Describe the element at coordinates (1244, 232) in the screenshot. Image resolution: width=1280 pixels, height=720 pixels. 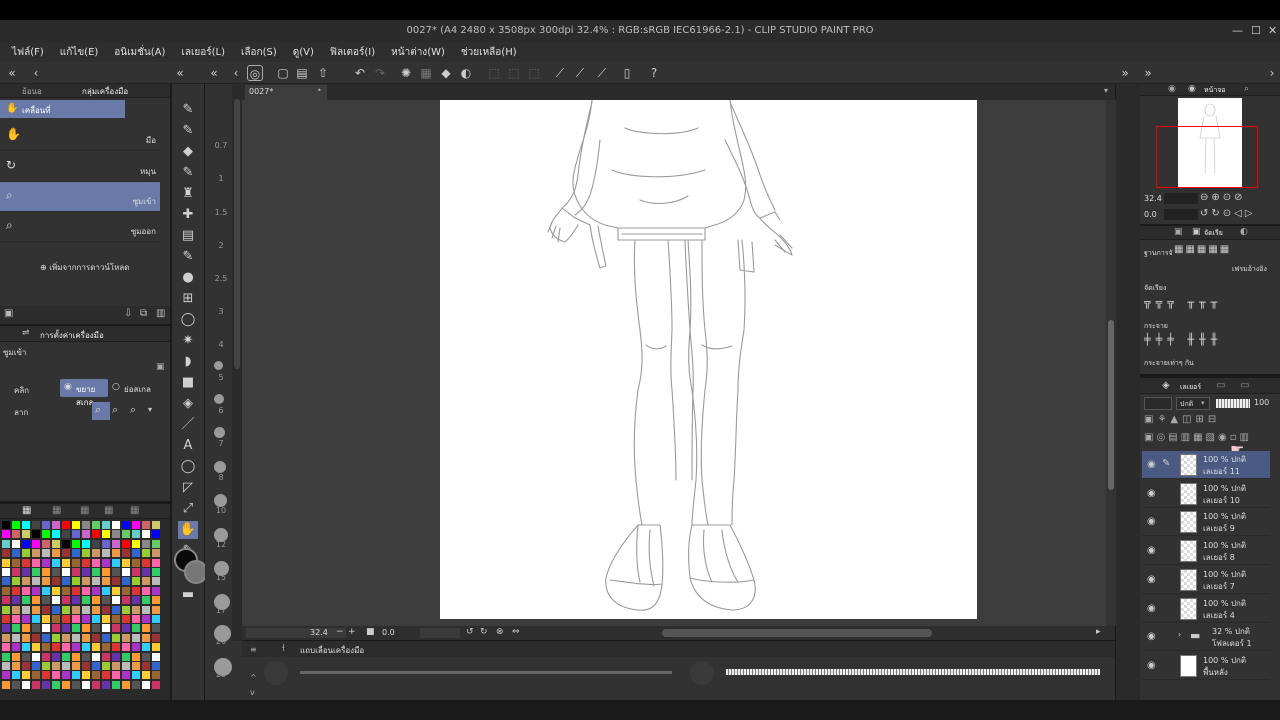
I see `info-icon: ◐` at that location.